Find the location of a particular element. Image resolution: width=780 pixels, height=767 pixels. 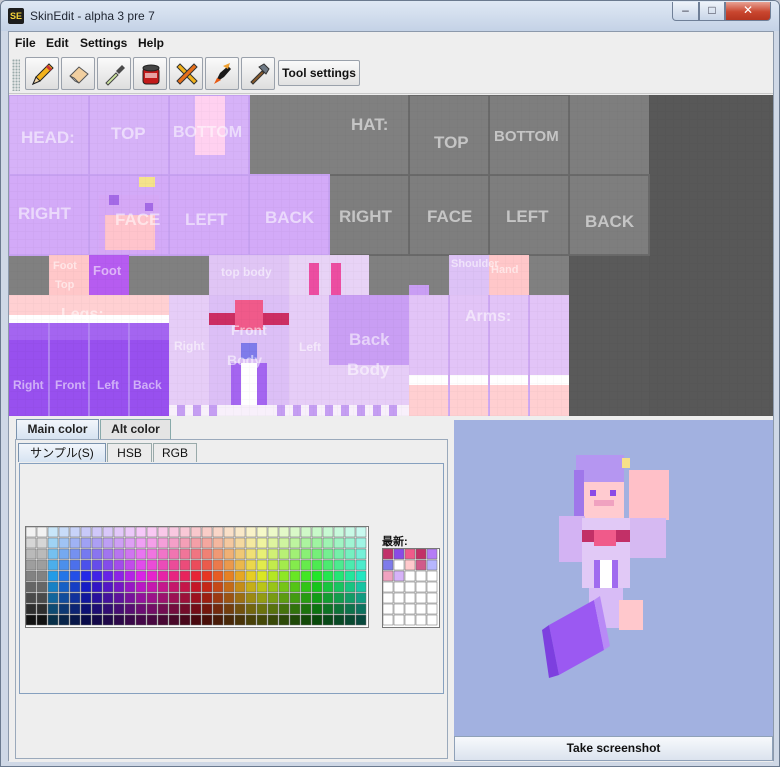

close-button: ✕ is located at coordinates (748, 11).